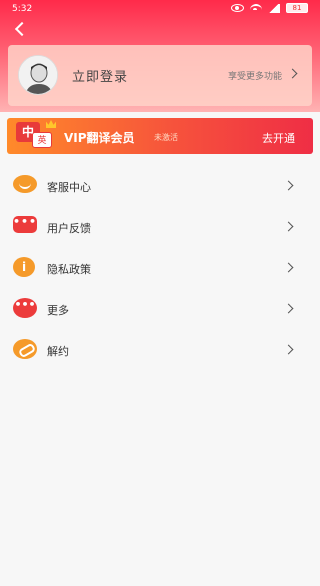 This screenshot has height=586, width=320. I want to click on more-icon: •••, so click(25, 308).